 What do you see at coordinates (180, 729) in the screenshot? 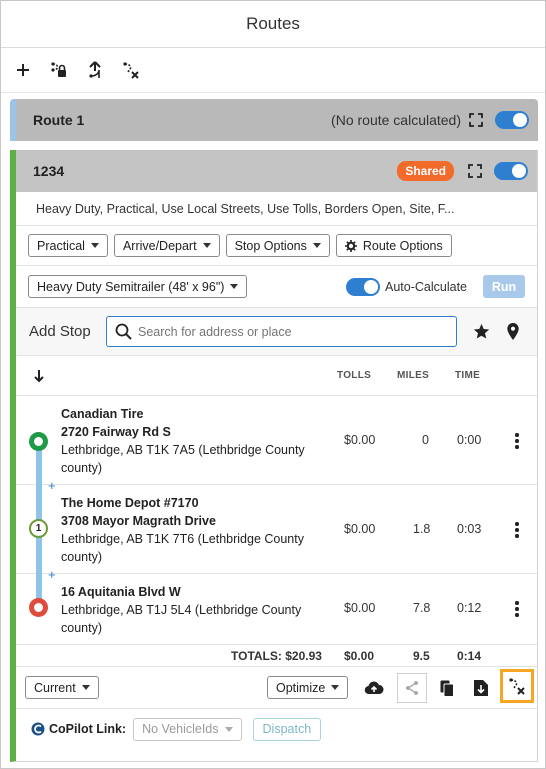
I see `vehicle-ids-label: No VehicleIds` at bounding box center [180, 729].